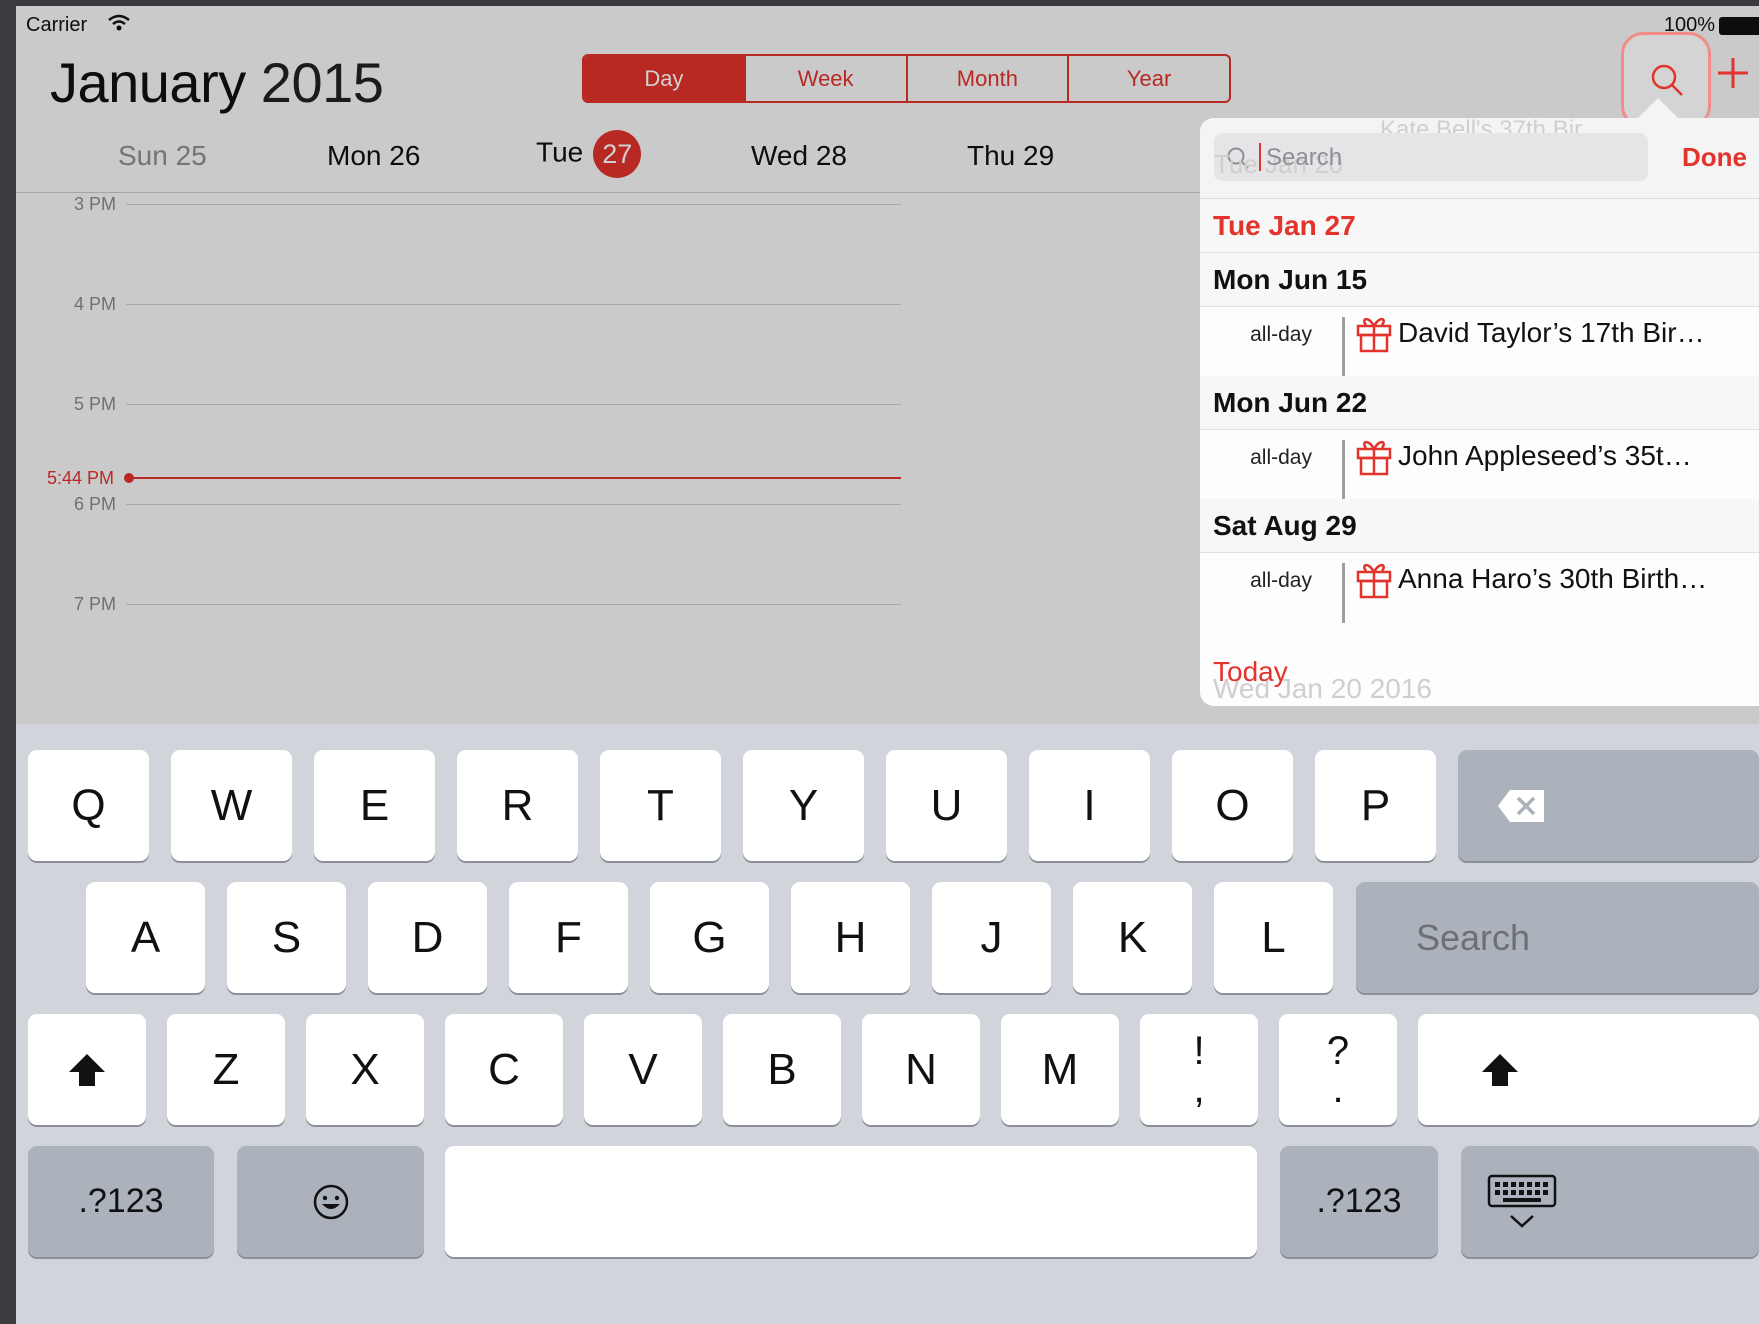  Describe the element at coordinates (1479, 280) in the screenshot. I see `section-header: Mon Jun 15` at that location.